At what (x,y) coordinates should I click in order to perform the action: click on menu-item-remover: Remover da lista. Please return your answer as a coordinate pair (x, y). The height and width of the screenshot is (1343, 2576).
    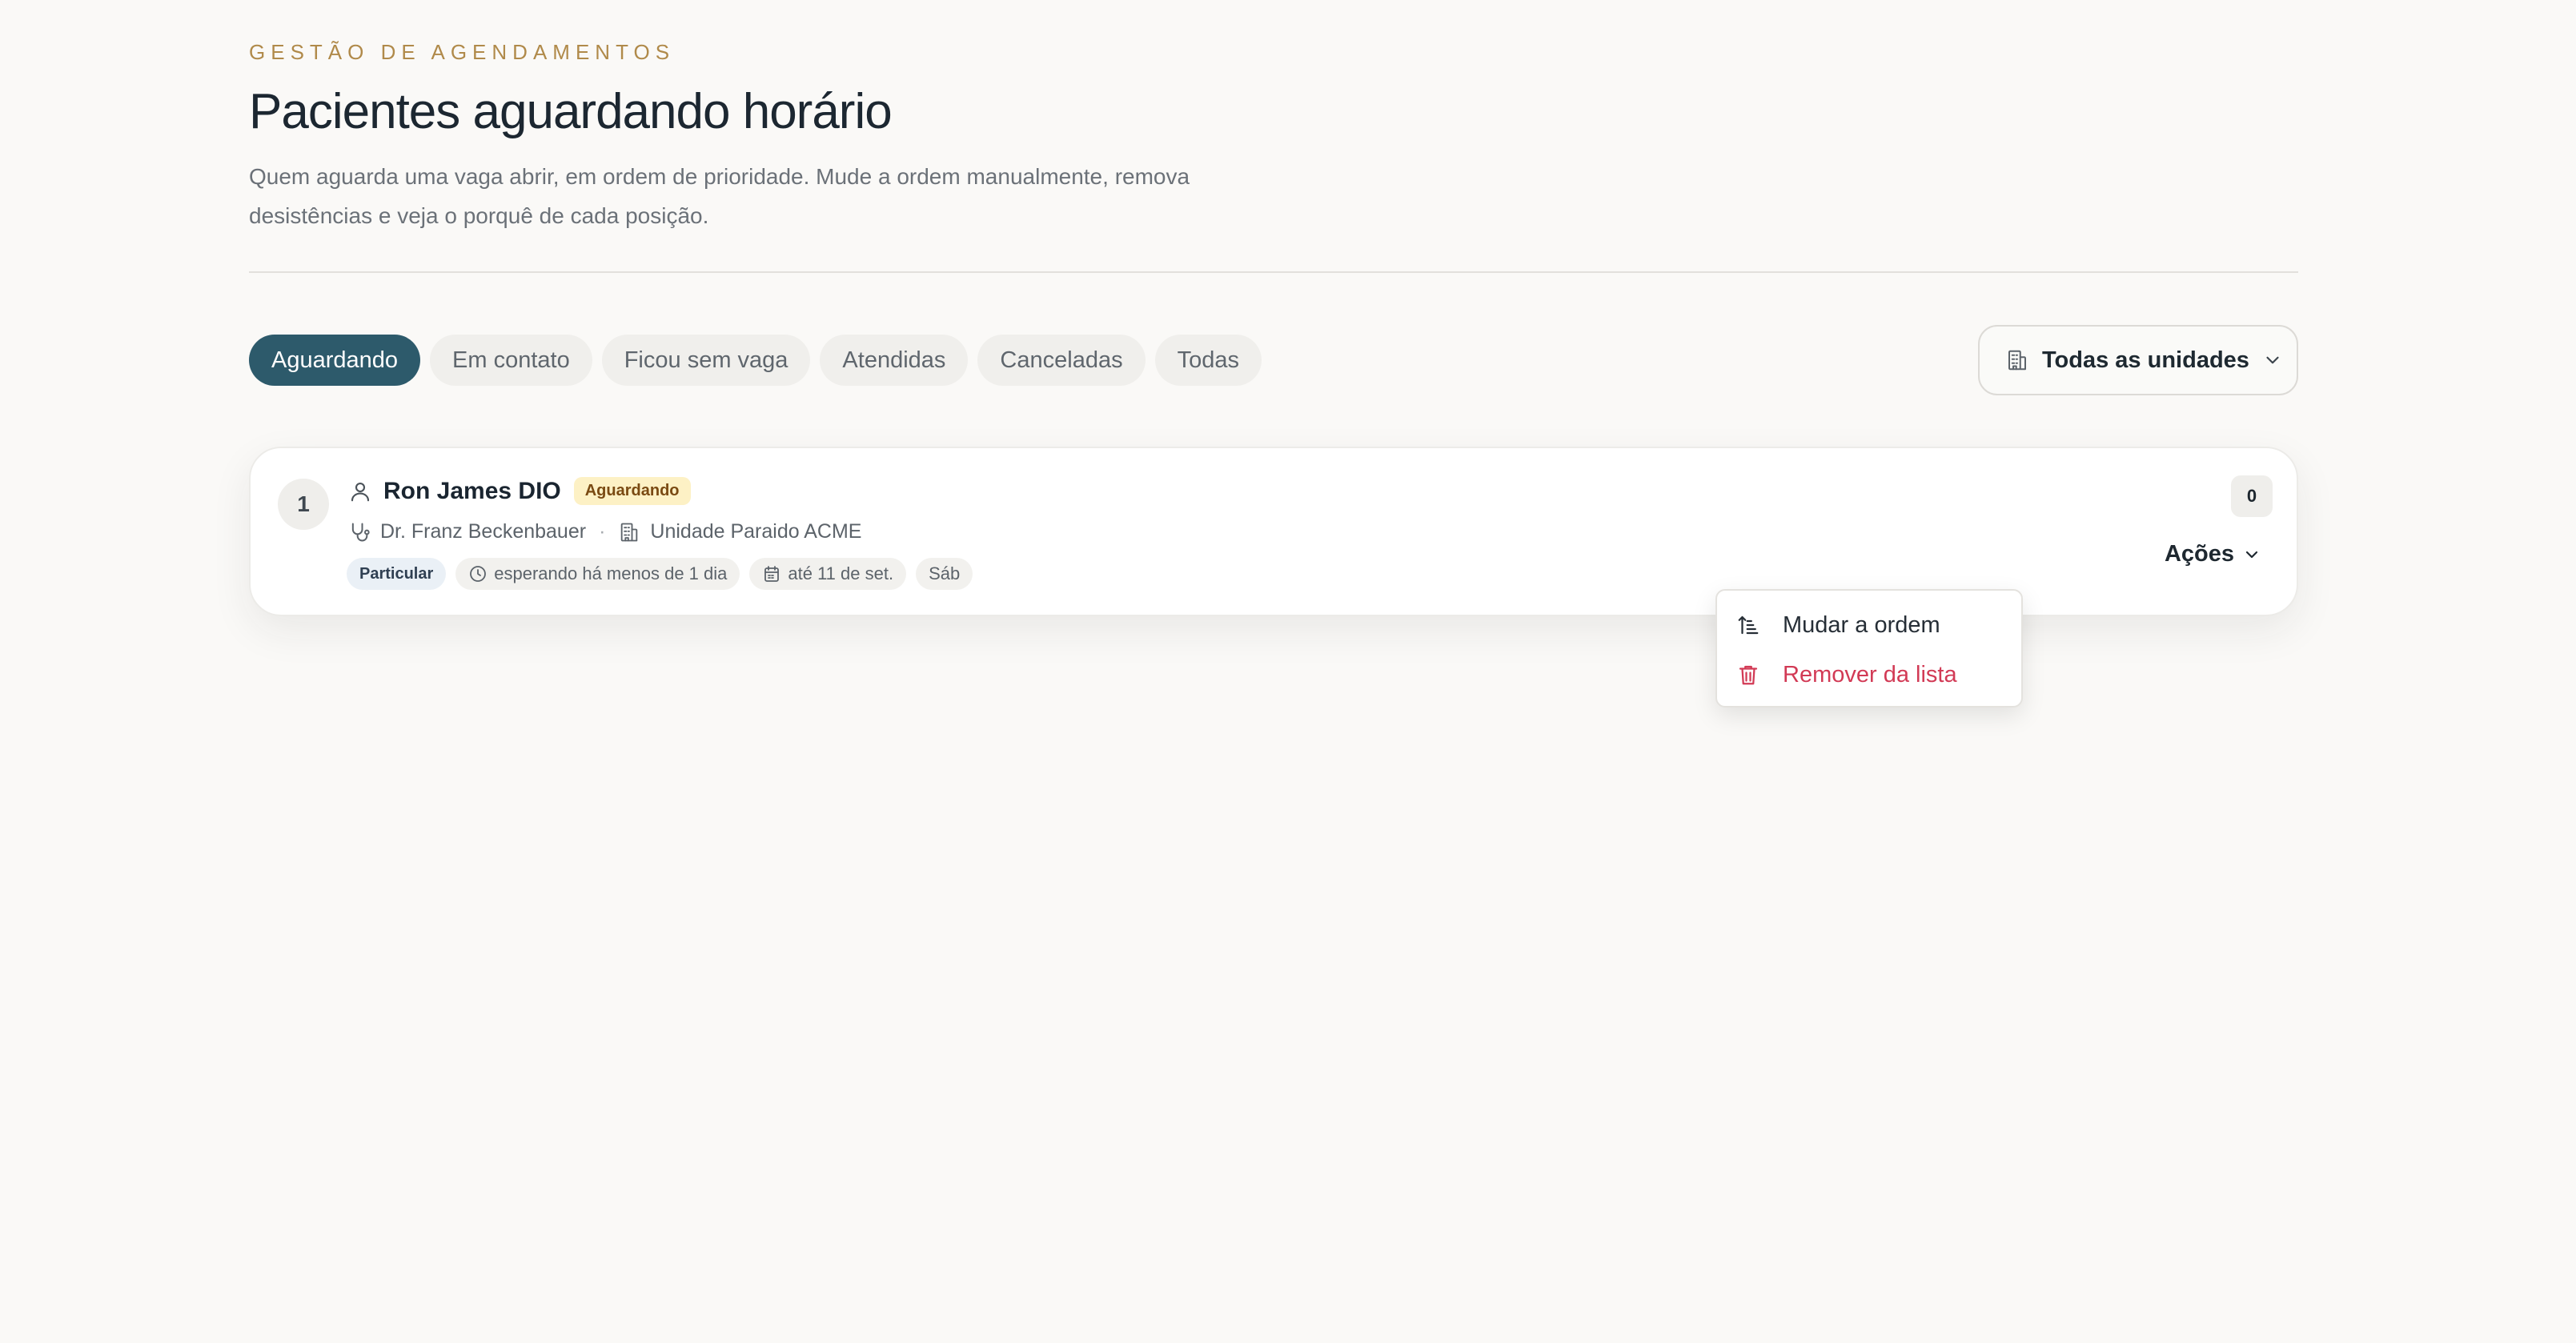
    Looking at the image, I should click on (1869, 675).